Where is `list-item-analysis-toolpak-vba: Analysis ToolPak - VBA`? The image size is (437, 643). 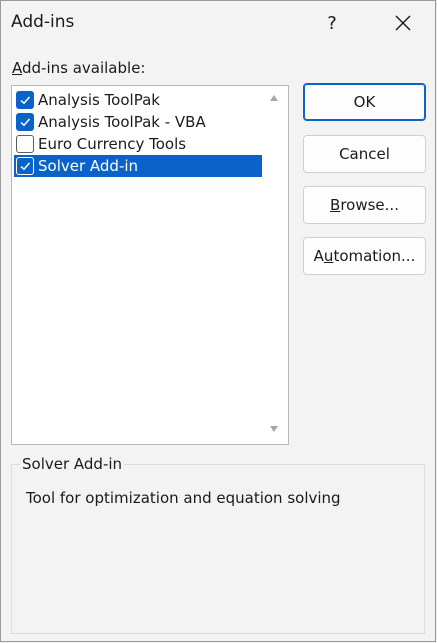 list-item-analysis-toolpak-vba: Analysis ToolPak - VBA is located at coordinates (138, 122).